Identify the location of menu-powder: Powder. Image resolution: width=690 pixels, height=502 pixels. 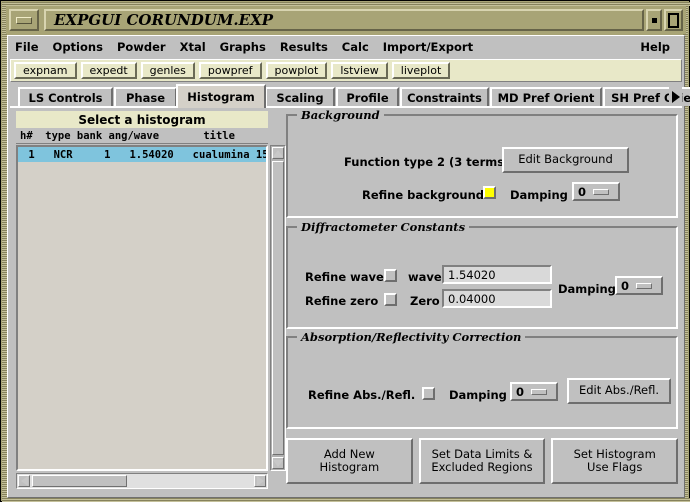
(141, 47).